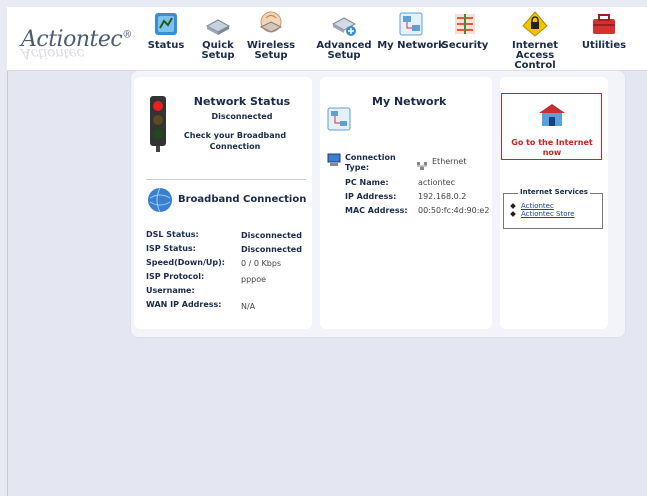 This screenshot has height=496, width=647. I want to click on row-label: MAC Address:, so click(376, 210).